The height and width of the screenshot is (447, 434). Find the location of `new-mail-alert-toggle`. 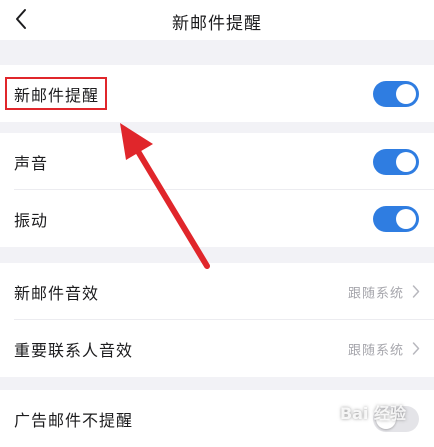

new-mail-alert-toggle is located at coordinates (396, 93).